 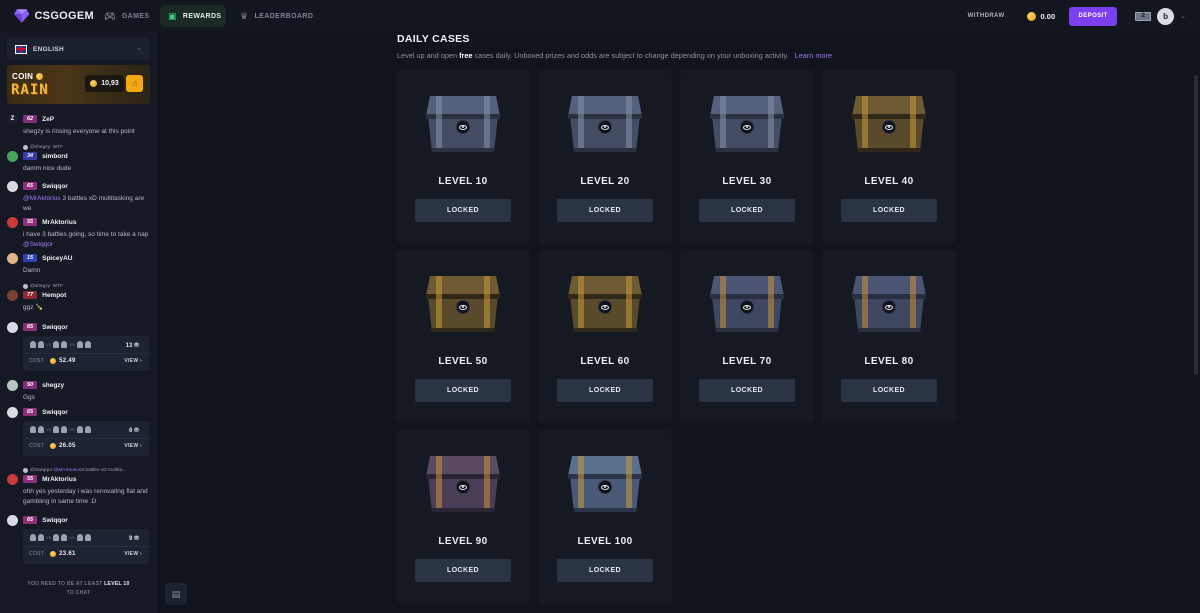 What do you see at coordinates (463, 156) in the screenshot?
I see `case-card: LEVEL 10 LOCKED` at bounding box center [463, 156].